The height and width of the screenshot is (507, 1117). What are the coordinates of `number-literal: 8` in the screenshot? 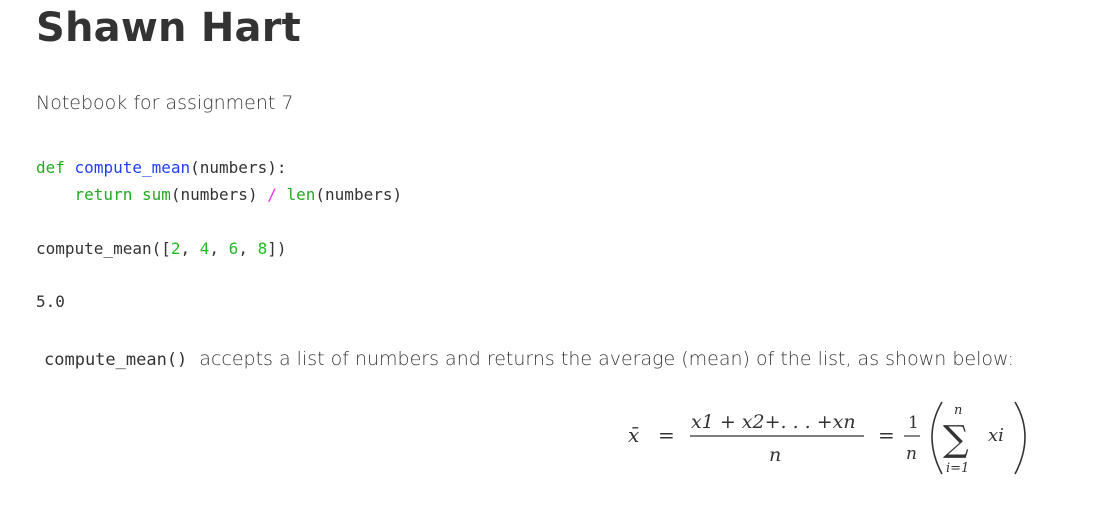 It's located at (262, 248).